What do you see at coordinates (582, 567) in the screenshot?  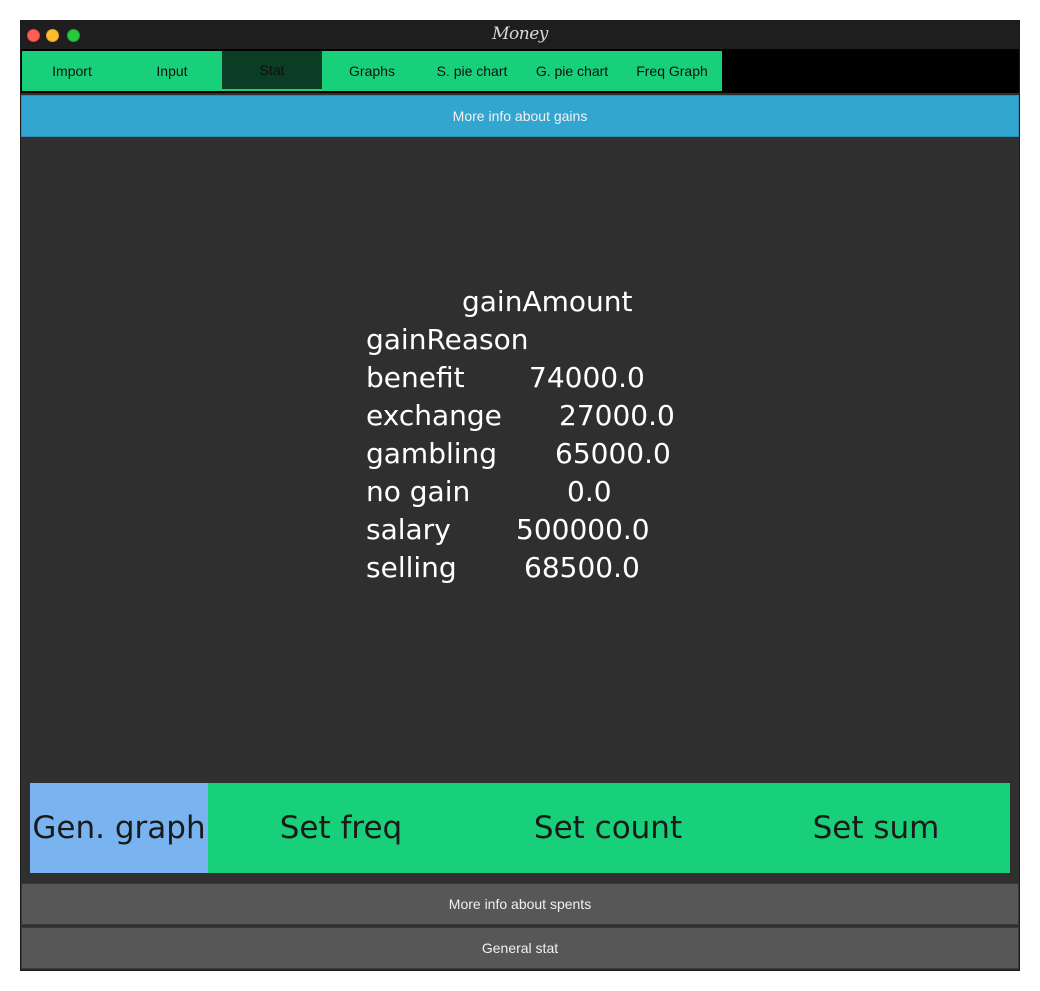 I see `gain-amount: 68500.0` at bounding box center [582, 567].